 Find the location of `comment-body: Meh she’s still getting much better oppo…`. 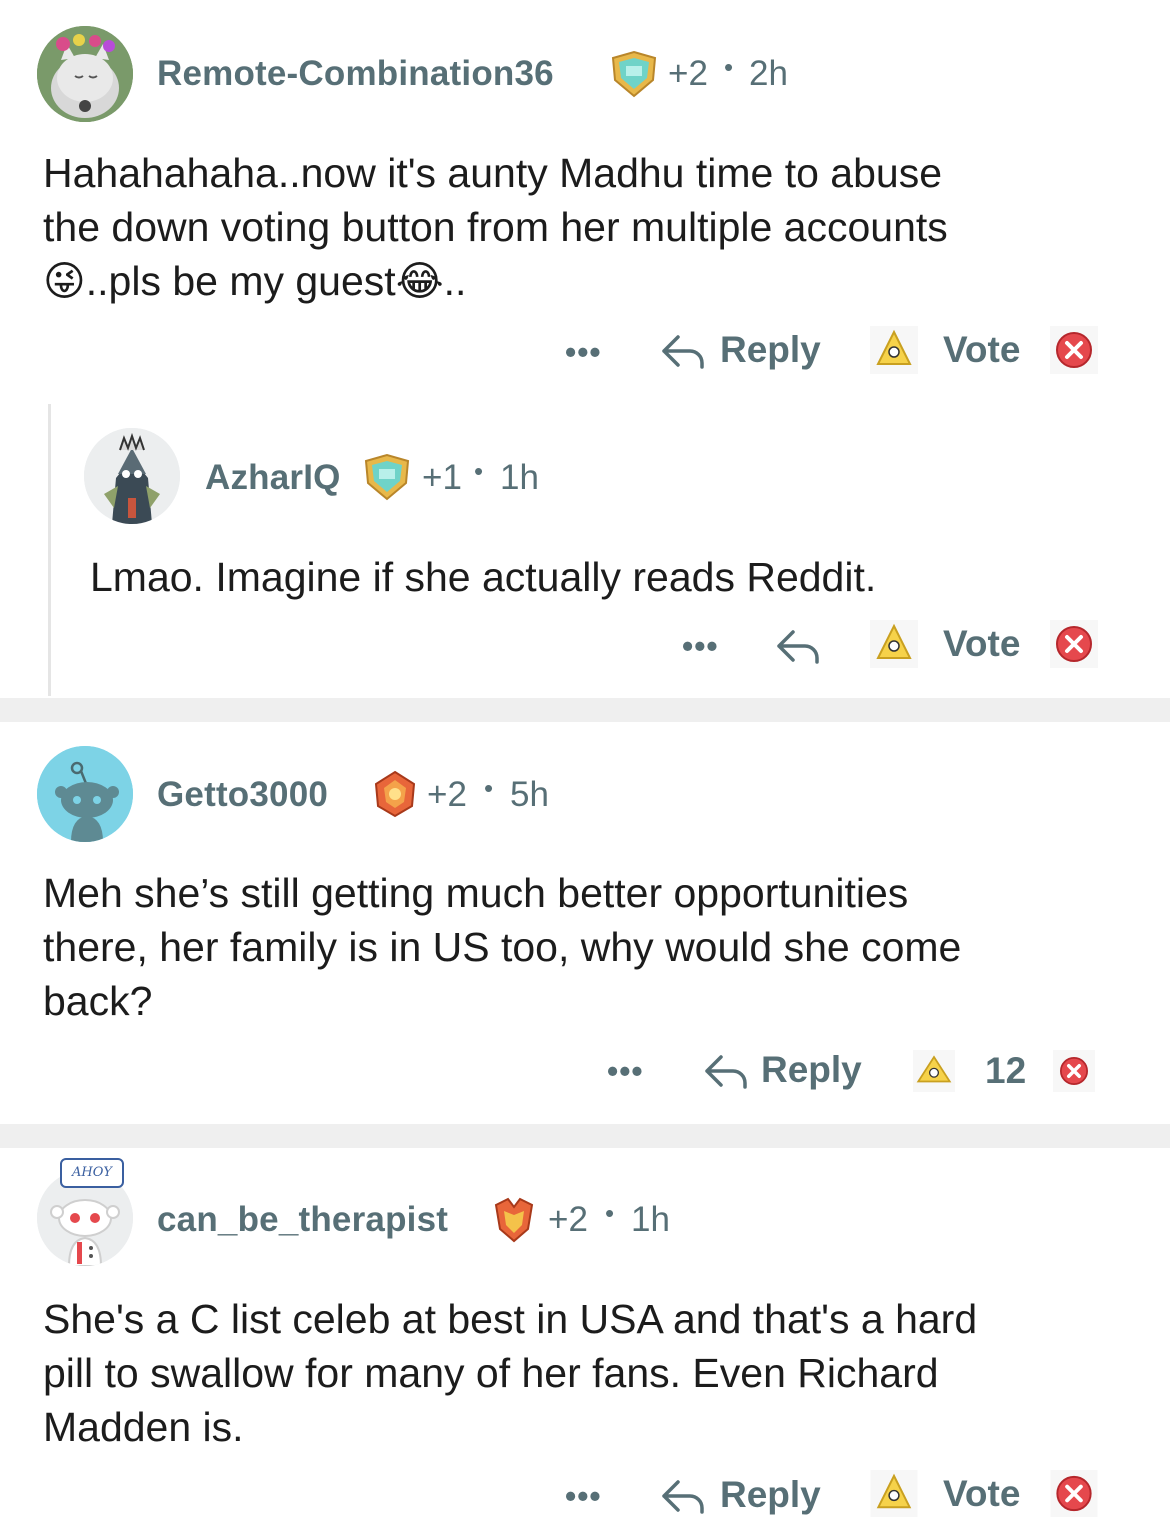

comment-body: Meh she’s still getting much better oppo… is located at coordinates (593, 947).